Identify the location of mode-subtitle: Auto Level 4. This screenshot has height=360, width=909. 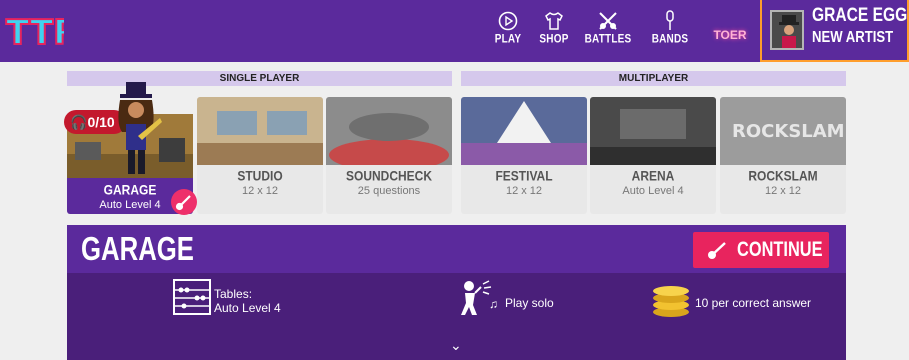
(653, 191).